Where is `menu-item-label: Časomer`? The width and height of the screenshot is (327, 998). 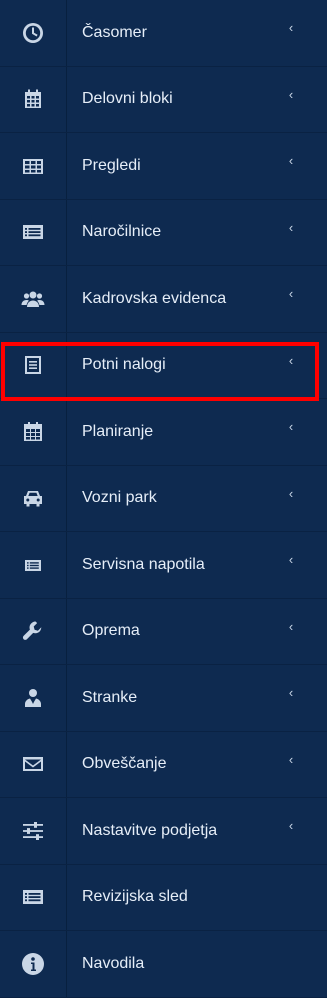 menu-item-label: Časomer is located at coordinates (114, 32).